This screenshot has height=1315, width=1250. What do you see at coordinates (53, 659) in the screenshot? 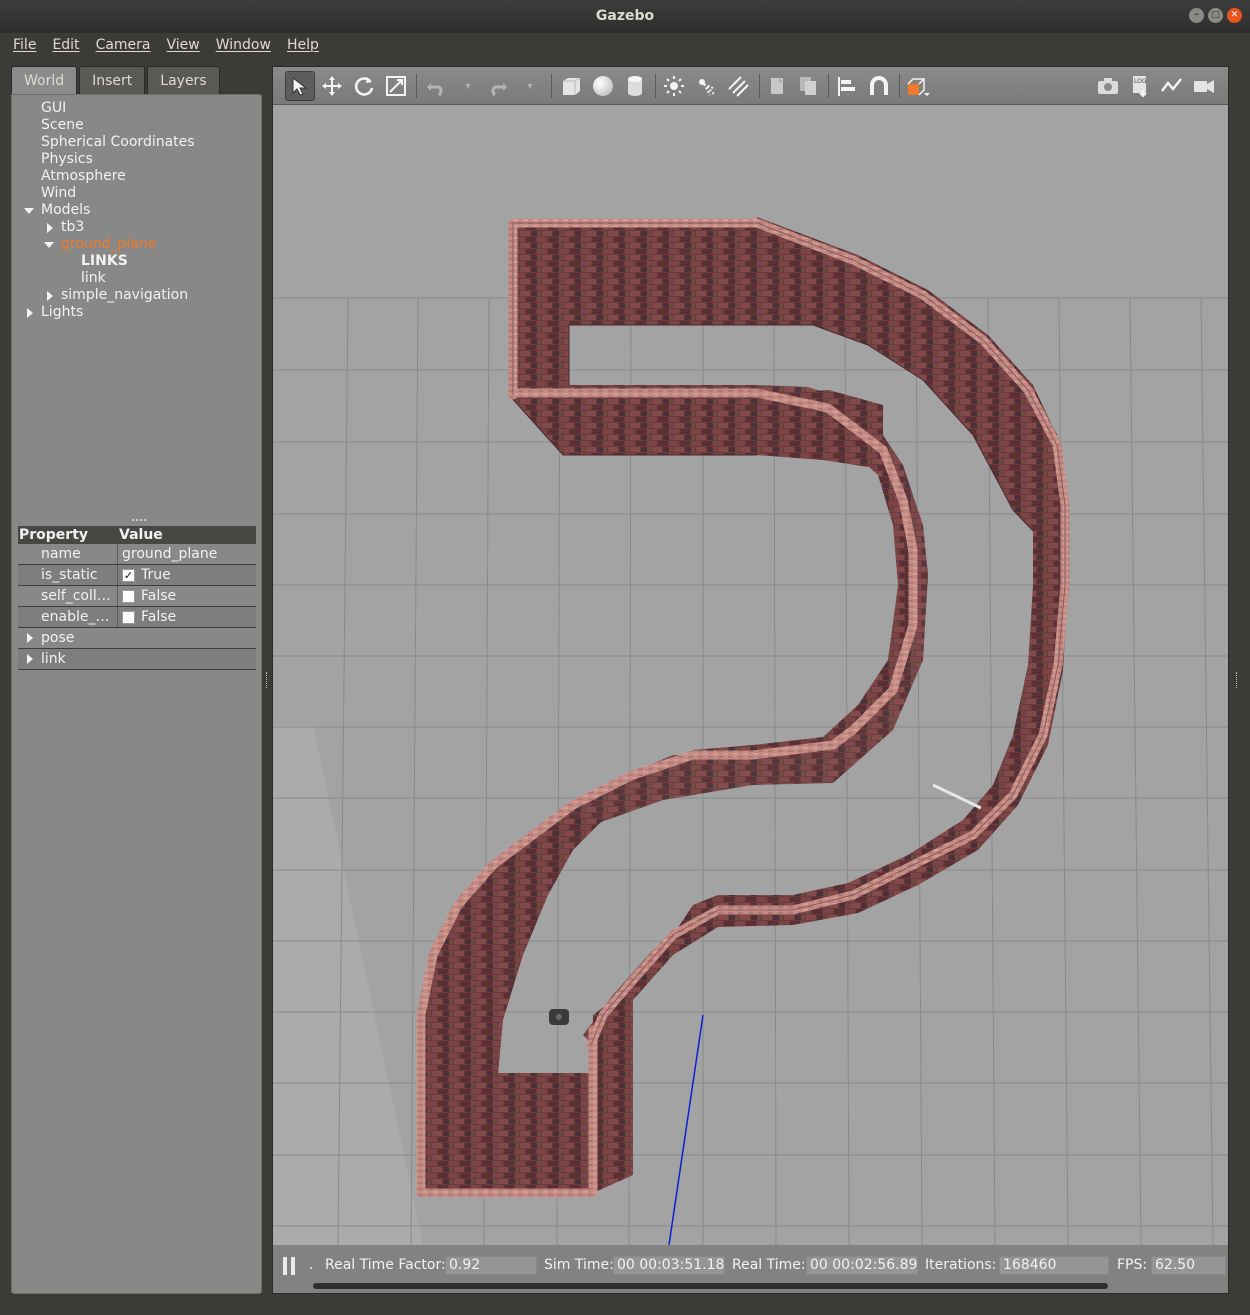
I see `property-group-label: link` at bounding box center [53, 659].